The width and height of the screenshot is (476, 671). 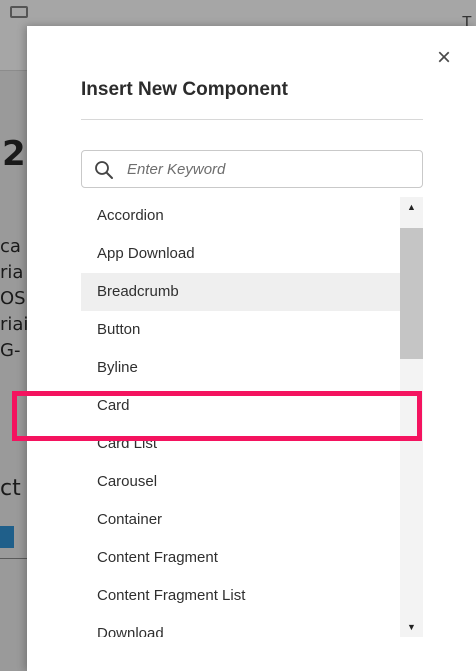 What do you see at coordinates (252, 520) in the screenshot?
I see `list-item-container: Container` at bounding box center [252, 520].